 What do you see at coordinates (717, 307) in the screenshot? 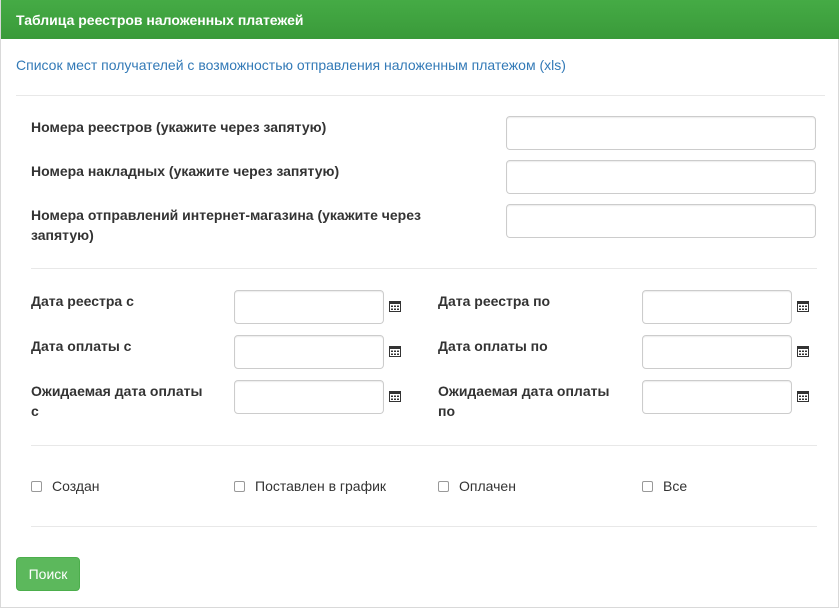
I see `registry-date-to-input` at bounding box center [717, 307].